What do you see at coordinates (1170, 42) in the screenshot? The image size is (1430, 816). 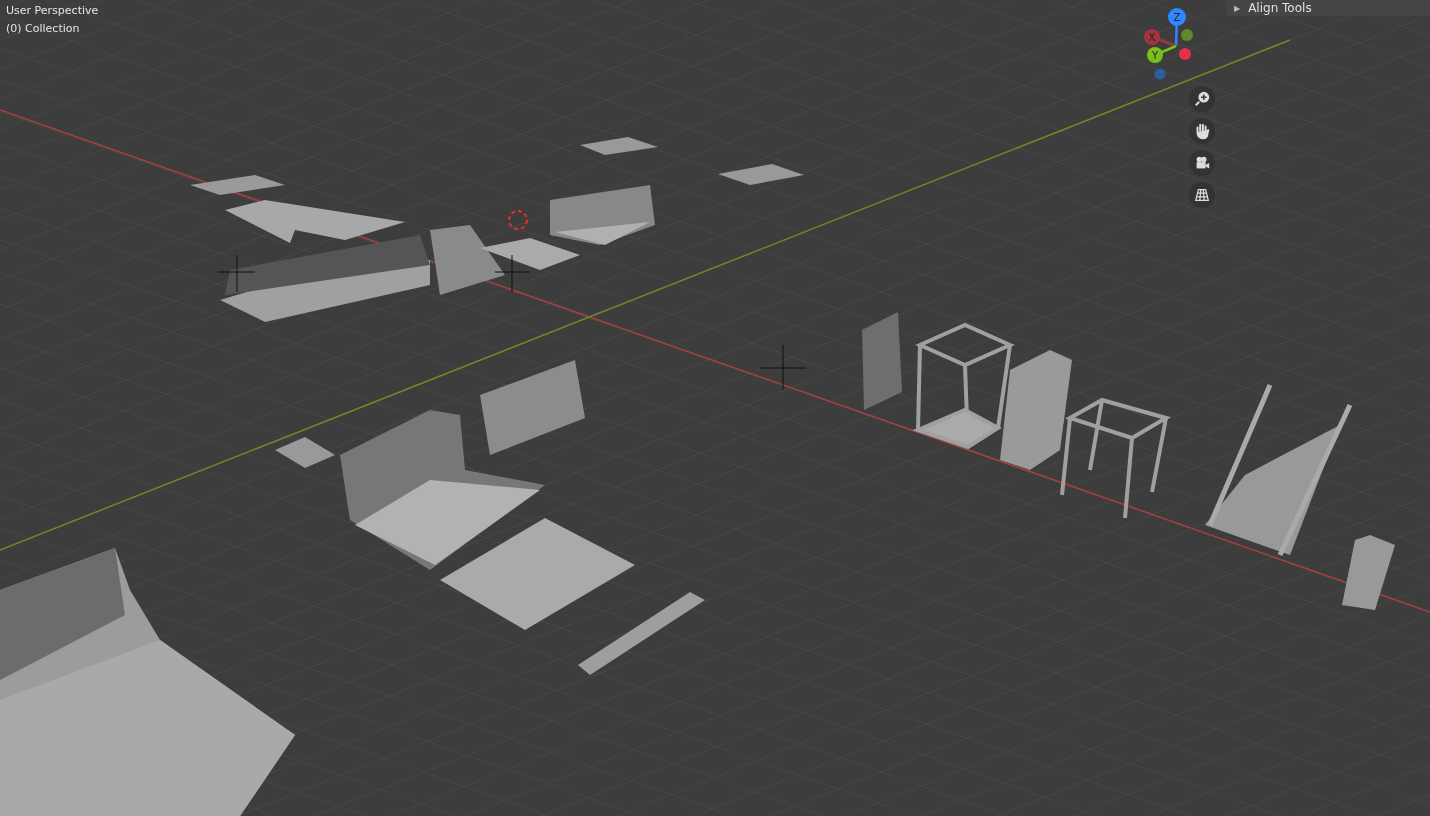 I see `navigation-gizmo: Z X Y` at bounding box center [1170, 42].